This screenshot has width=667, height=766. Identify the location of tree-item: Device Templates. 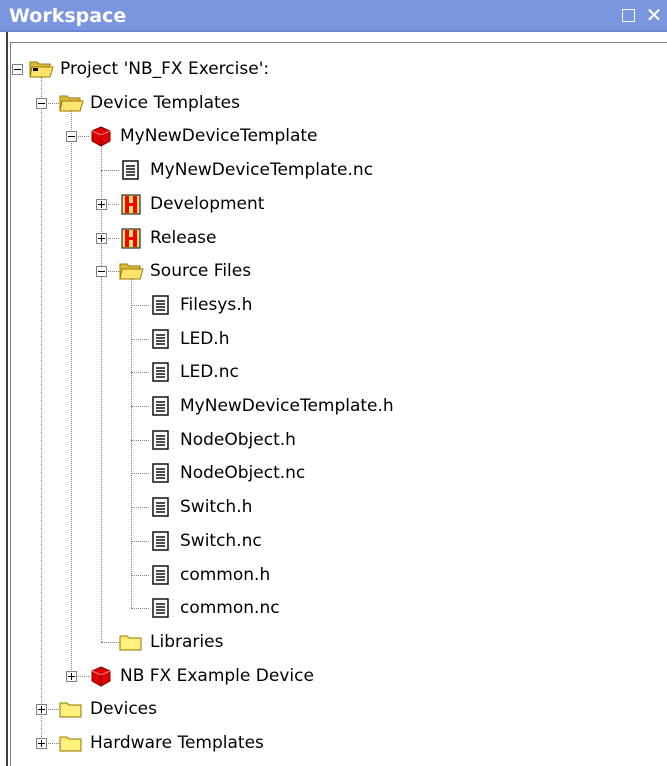
(149, 103).